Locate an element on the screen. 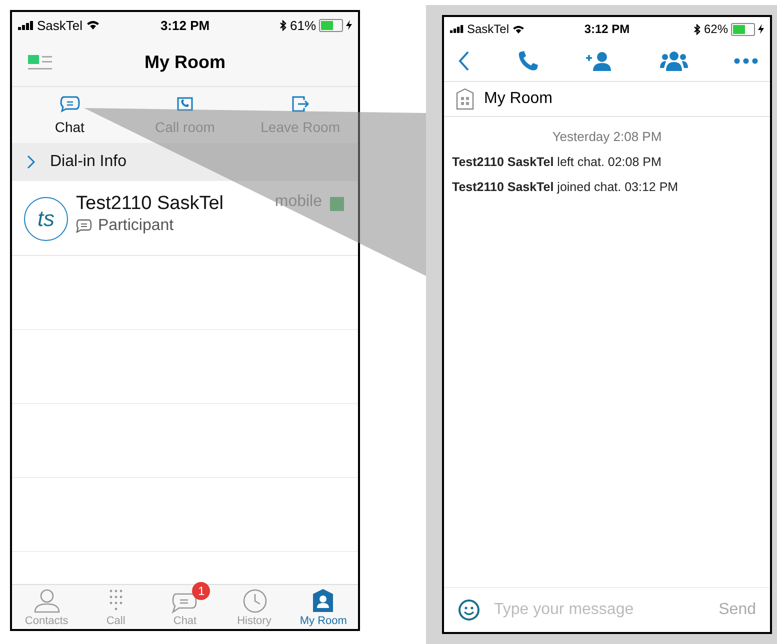 This screenshot has height=644, width=777. tab-button: Contacts is located at coordinates (47, 607).